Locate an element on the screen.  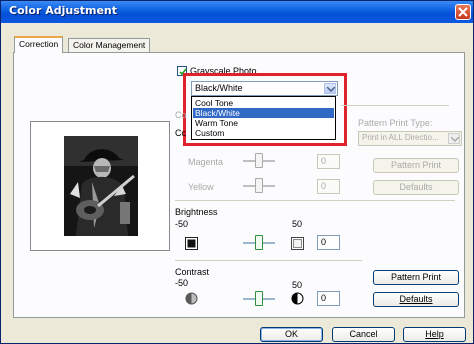
contrast-high-icon is located at coordinates (297, 298).